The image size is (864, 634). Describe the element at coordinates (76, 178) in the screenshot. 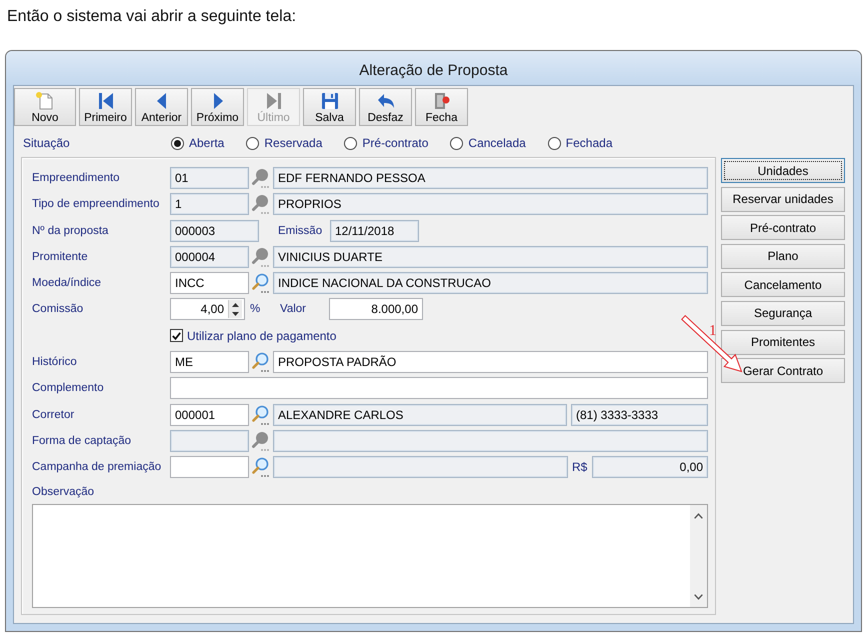

I see `field-label: Empreendimento` at that location.